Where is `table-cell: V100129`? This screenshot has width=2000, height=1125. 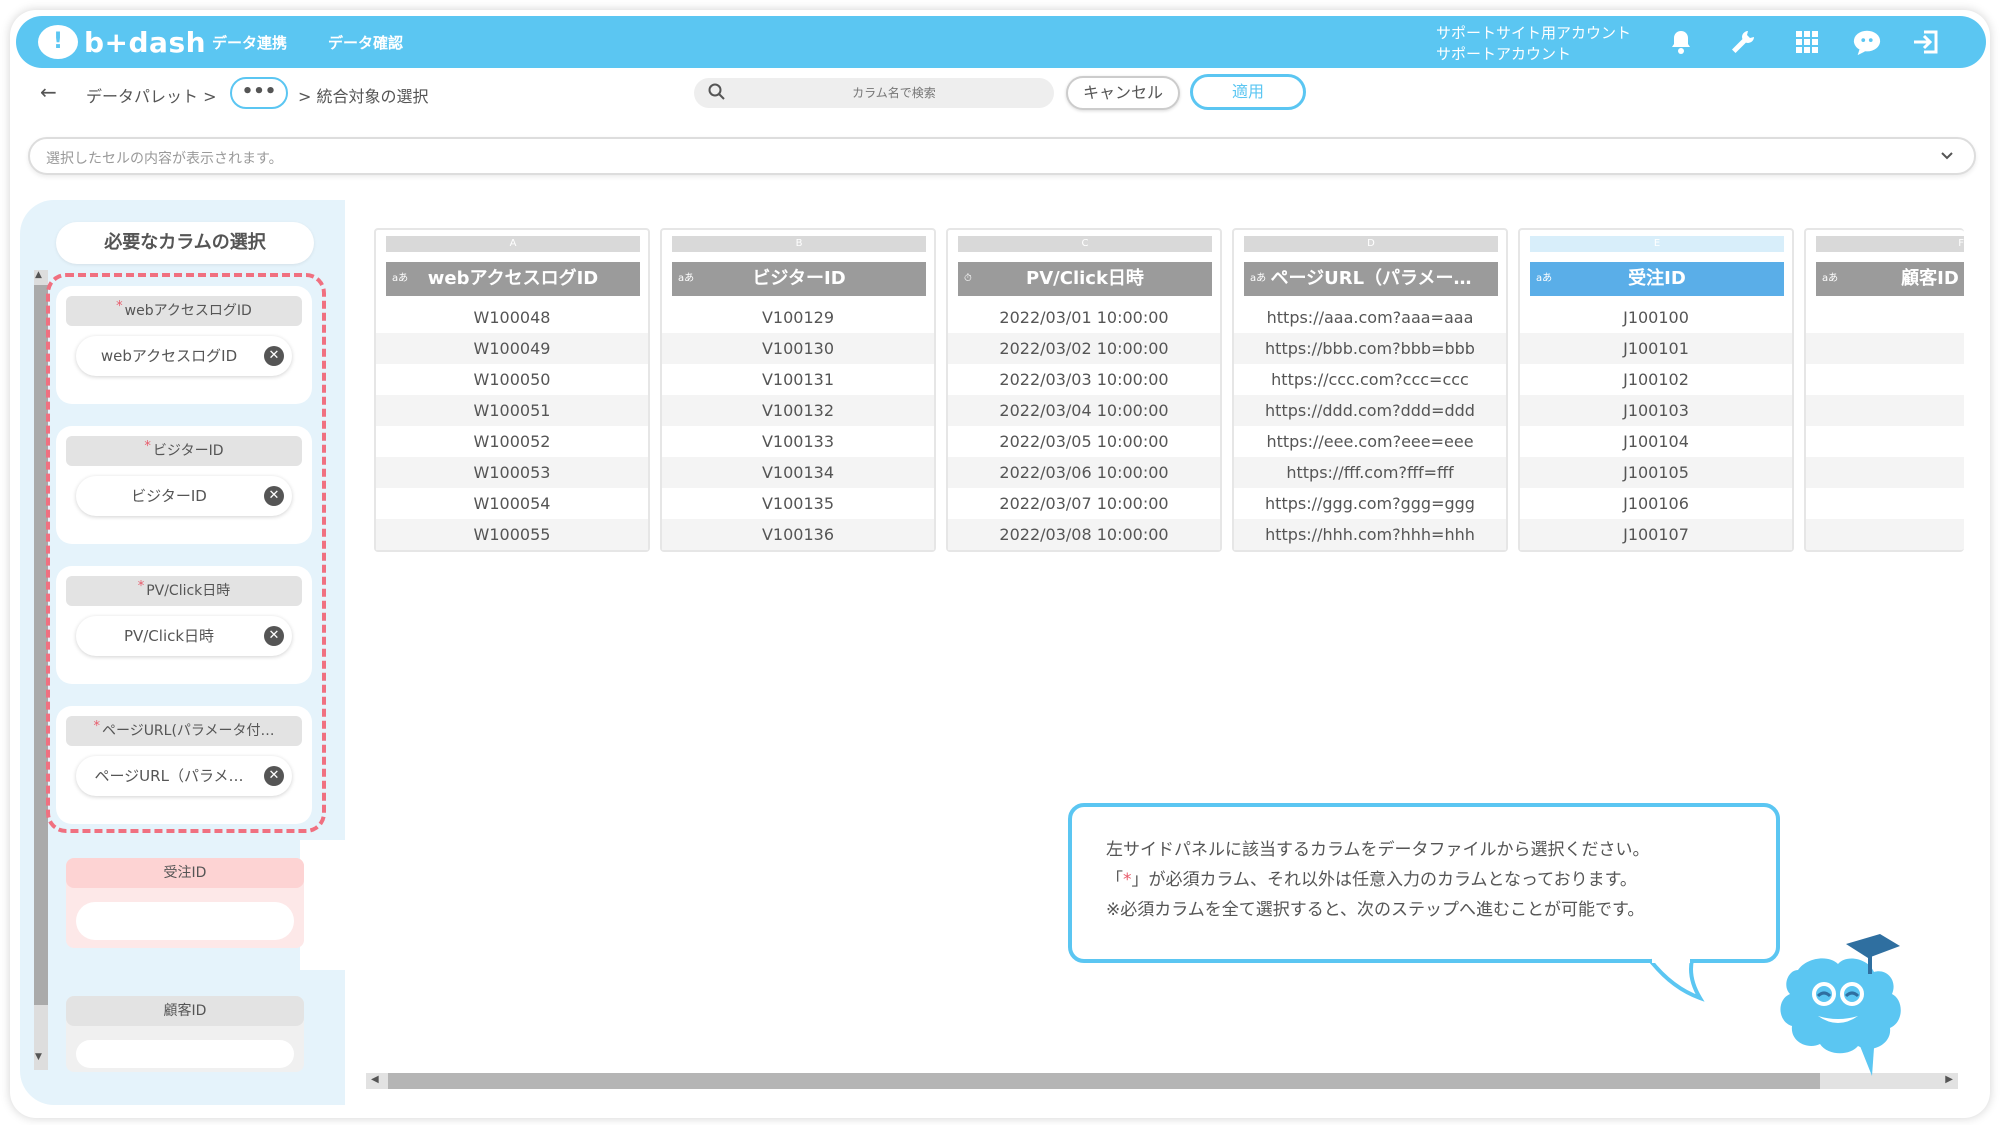 table-cell: V100129 is located at coordinates (798, 317).